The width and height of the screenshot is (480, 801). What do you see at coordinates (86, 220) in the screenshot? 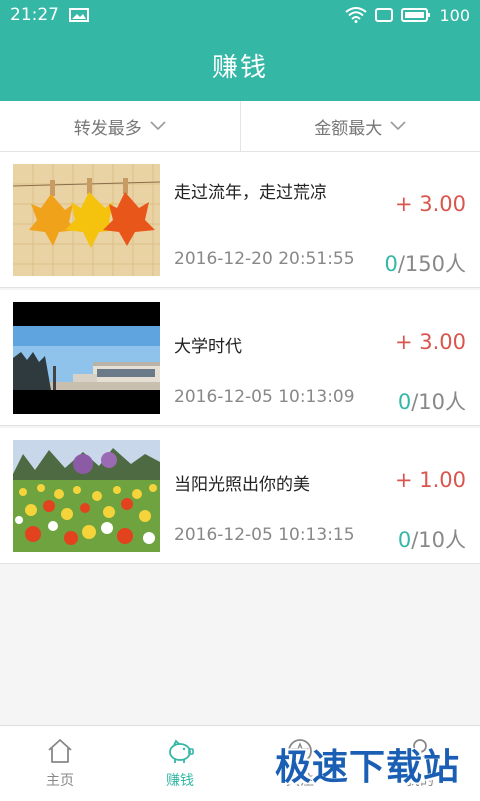
I see `leaves-thumbnail` at bounding box center [86, 220].